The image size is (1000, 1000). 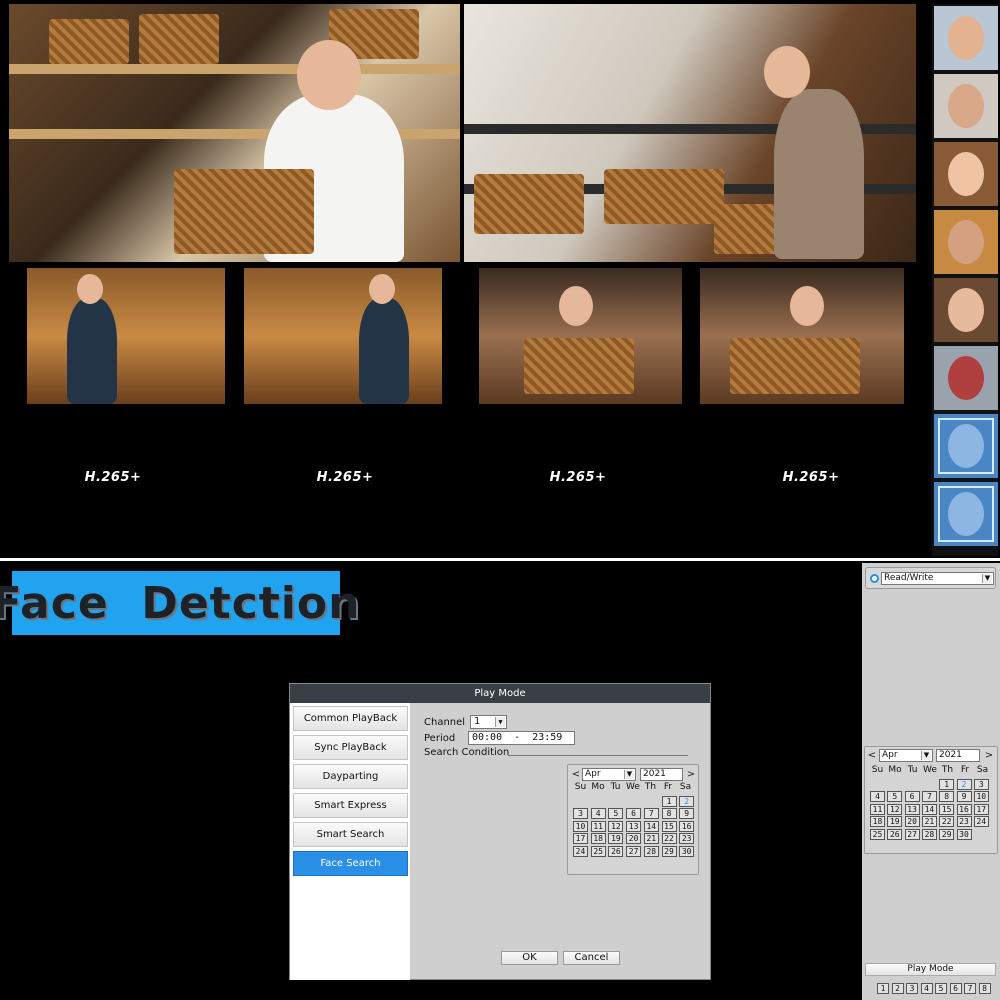 What do you see at coordinates (521, 738) in the screenshot?
I see `period-field: 00:00 - 23:59` at bounding box center [521, 738].